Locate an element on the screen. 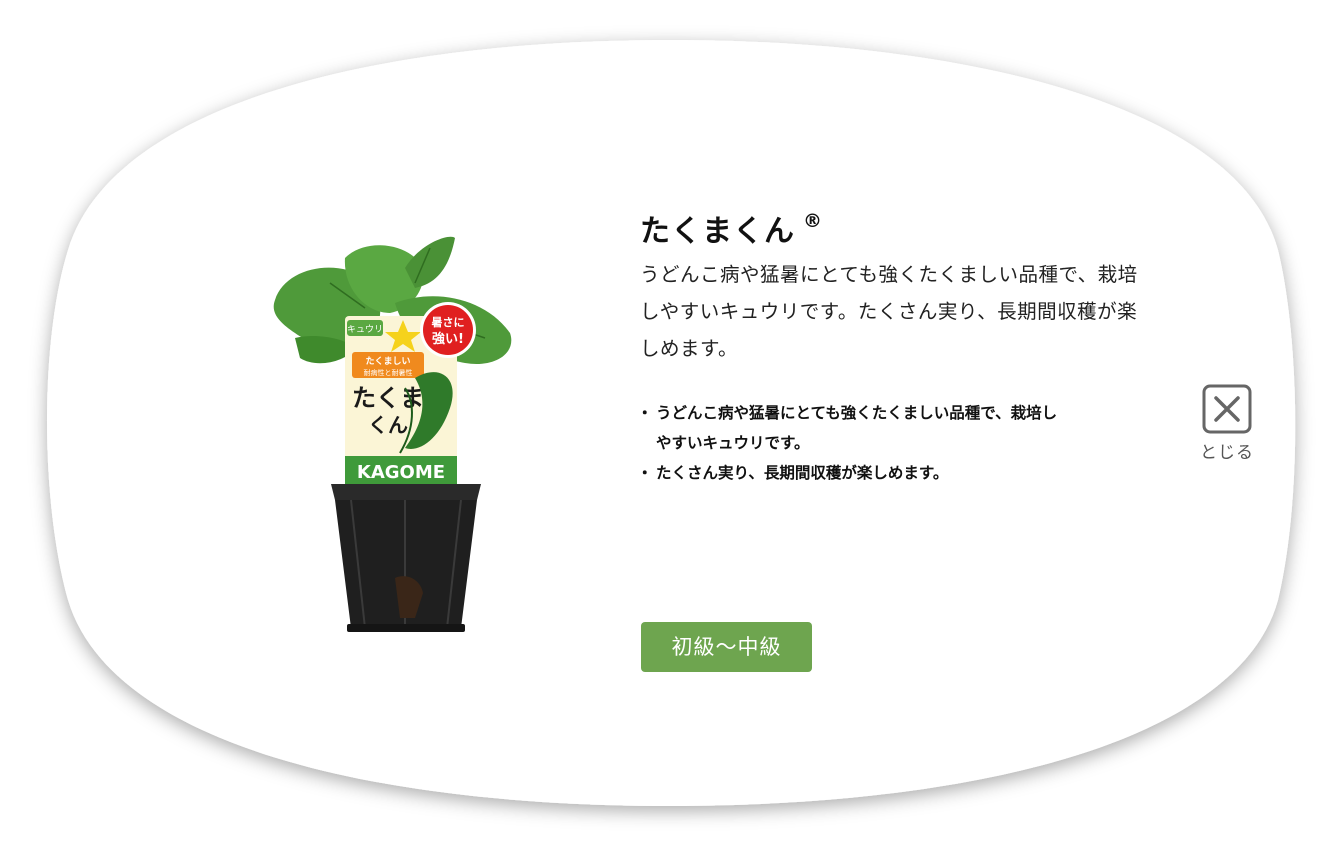 The width and height of the screenshot is (1340, 852). product-image: キュウリ たくましい 耐病性と耐暑性 たくま くん KAGOME 暑さに 強い! is located at coordinates (392, 434).